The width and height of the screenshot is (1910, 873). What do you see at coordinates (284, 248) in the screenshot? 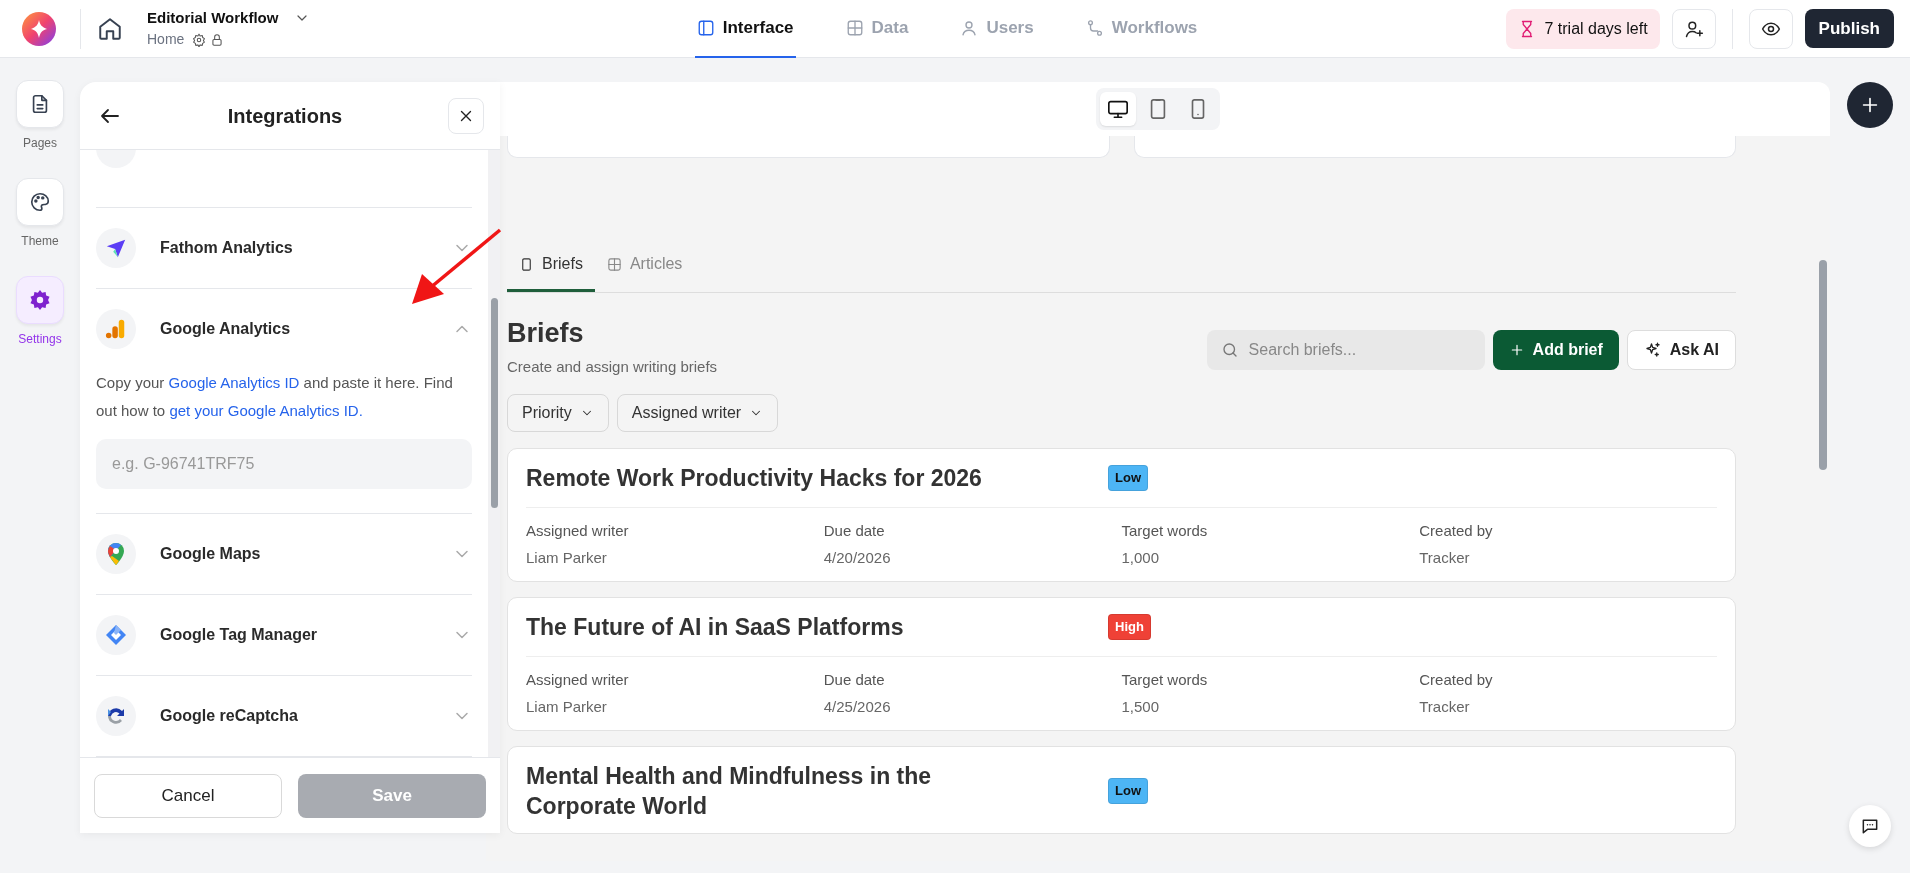
I see `integration-row: Fathom Analytics` at bounding box center [284, 248].